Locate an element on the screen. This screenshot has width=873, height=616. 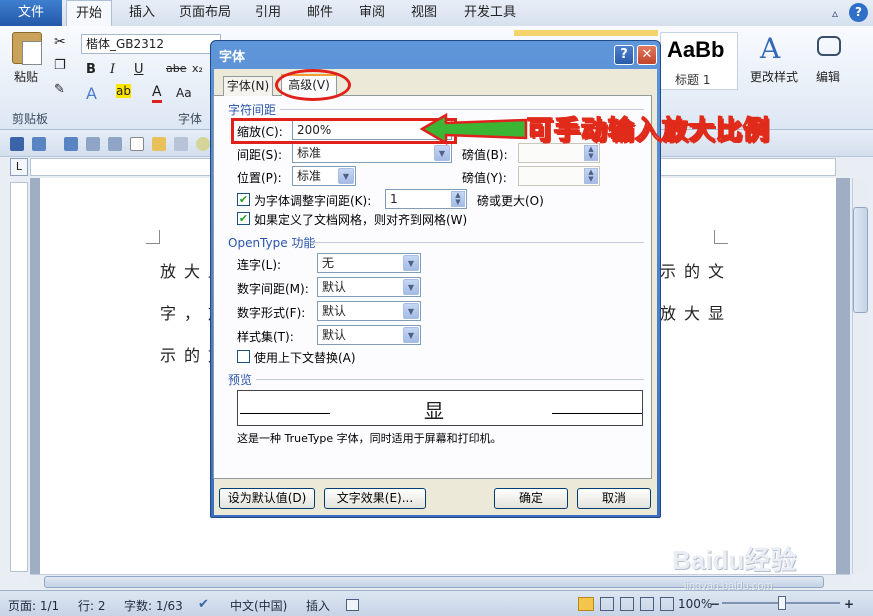
change-styles-icon: A is located at coordinates (770, 48).